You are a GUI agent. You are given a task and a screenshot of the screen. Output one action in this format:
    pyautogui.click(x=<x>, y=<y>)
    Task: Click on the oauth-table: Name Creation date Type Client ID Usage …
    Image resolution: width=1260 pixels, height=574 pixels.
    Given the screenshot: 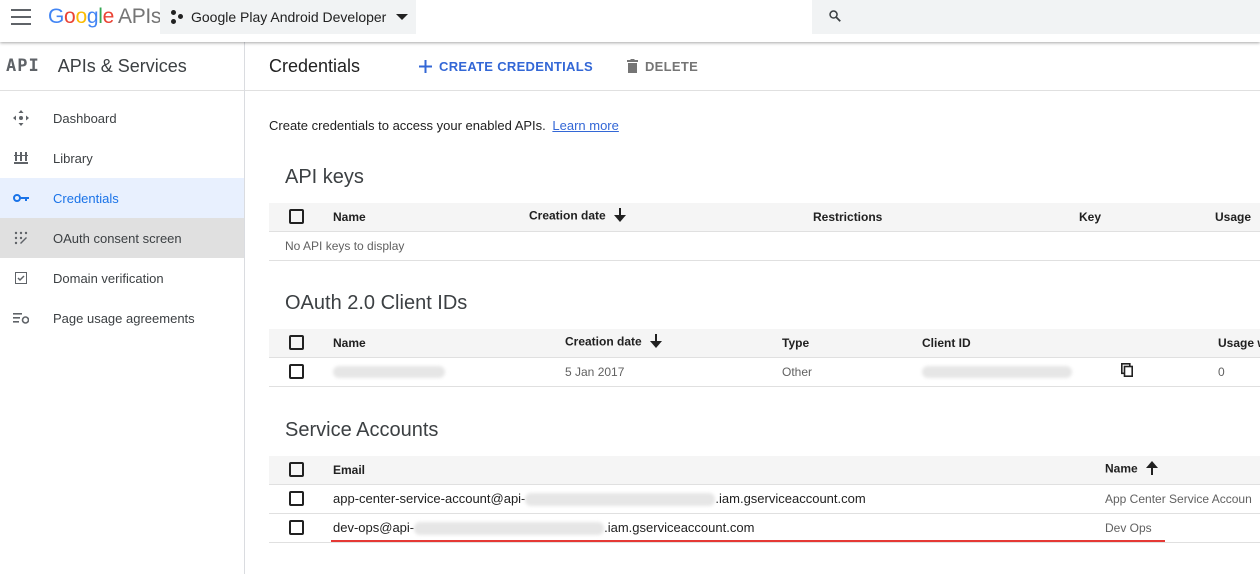 What is the action you would take?
    pyautogui.click(x=764, y=358)
    